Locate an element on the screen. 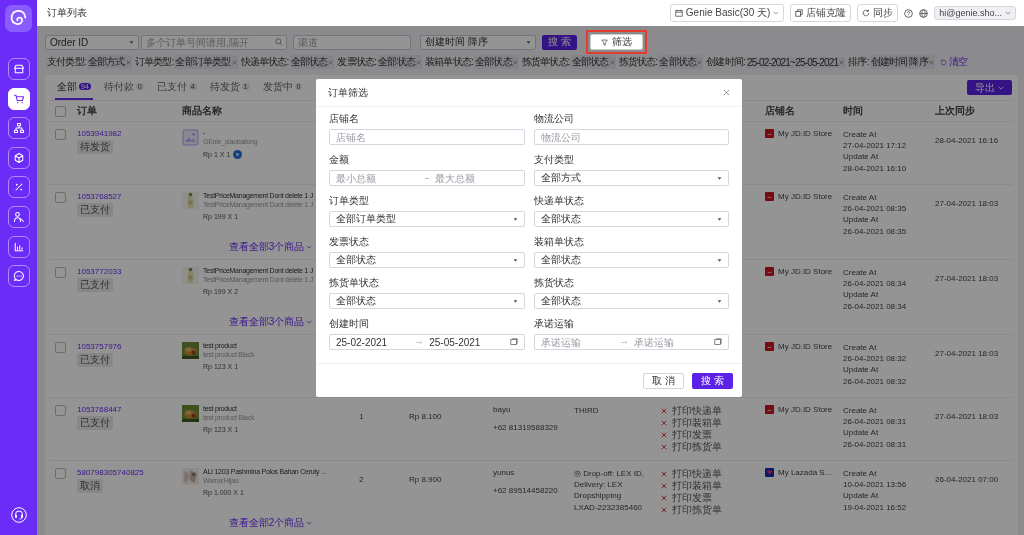  logistics-cell-text: THIRD is located at coordinates (587, 411).